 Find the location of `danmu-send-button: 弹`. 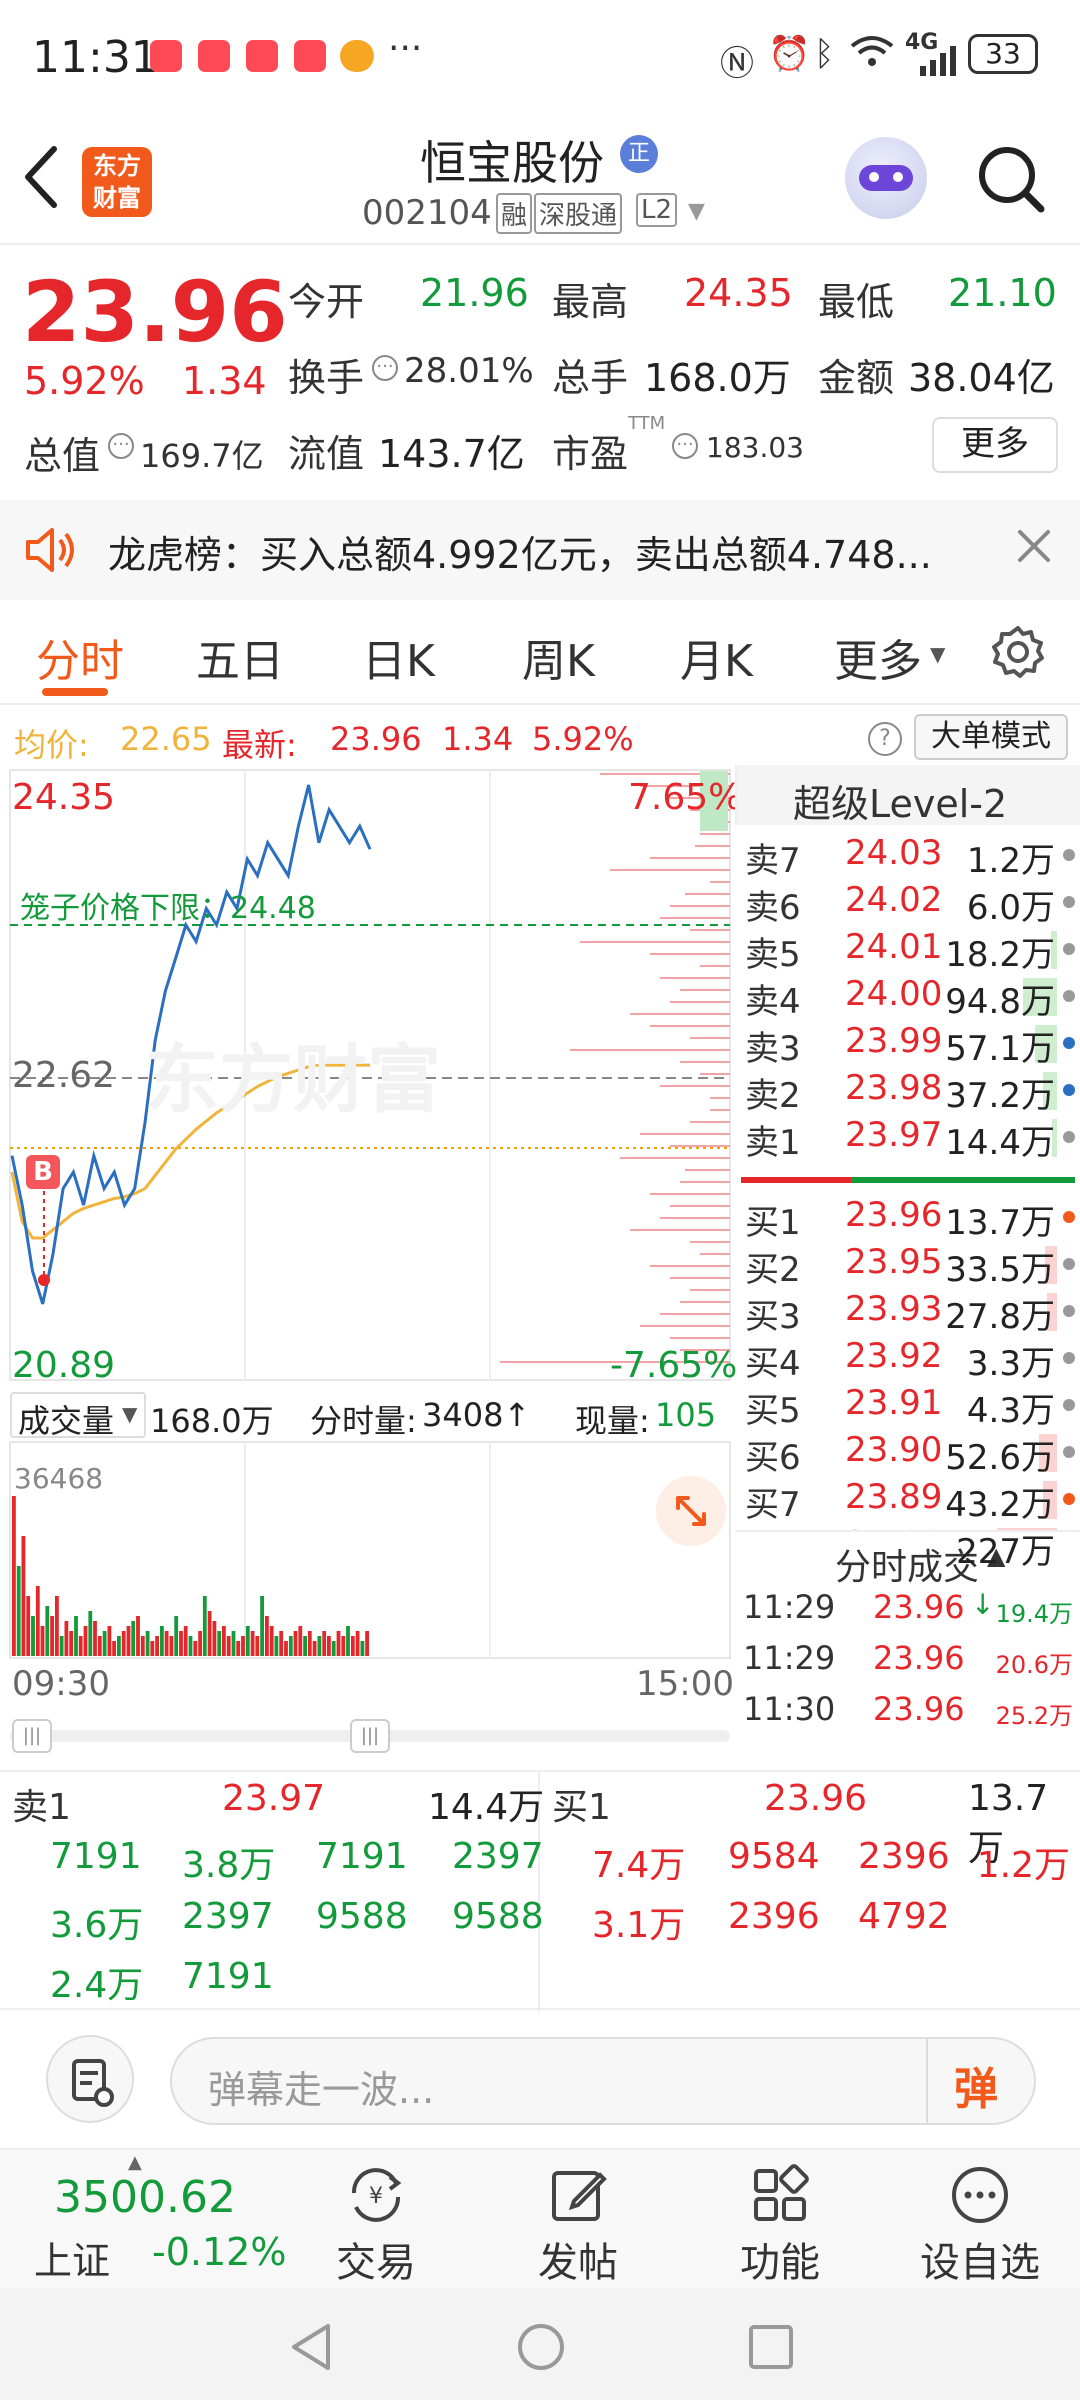

danmu-send-button: 弹 is located at coordinates (976, 2085).